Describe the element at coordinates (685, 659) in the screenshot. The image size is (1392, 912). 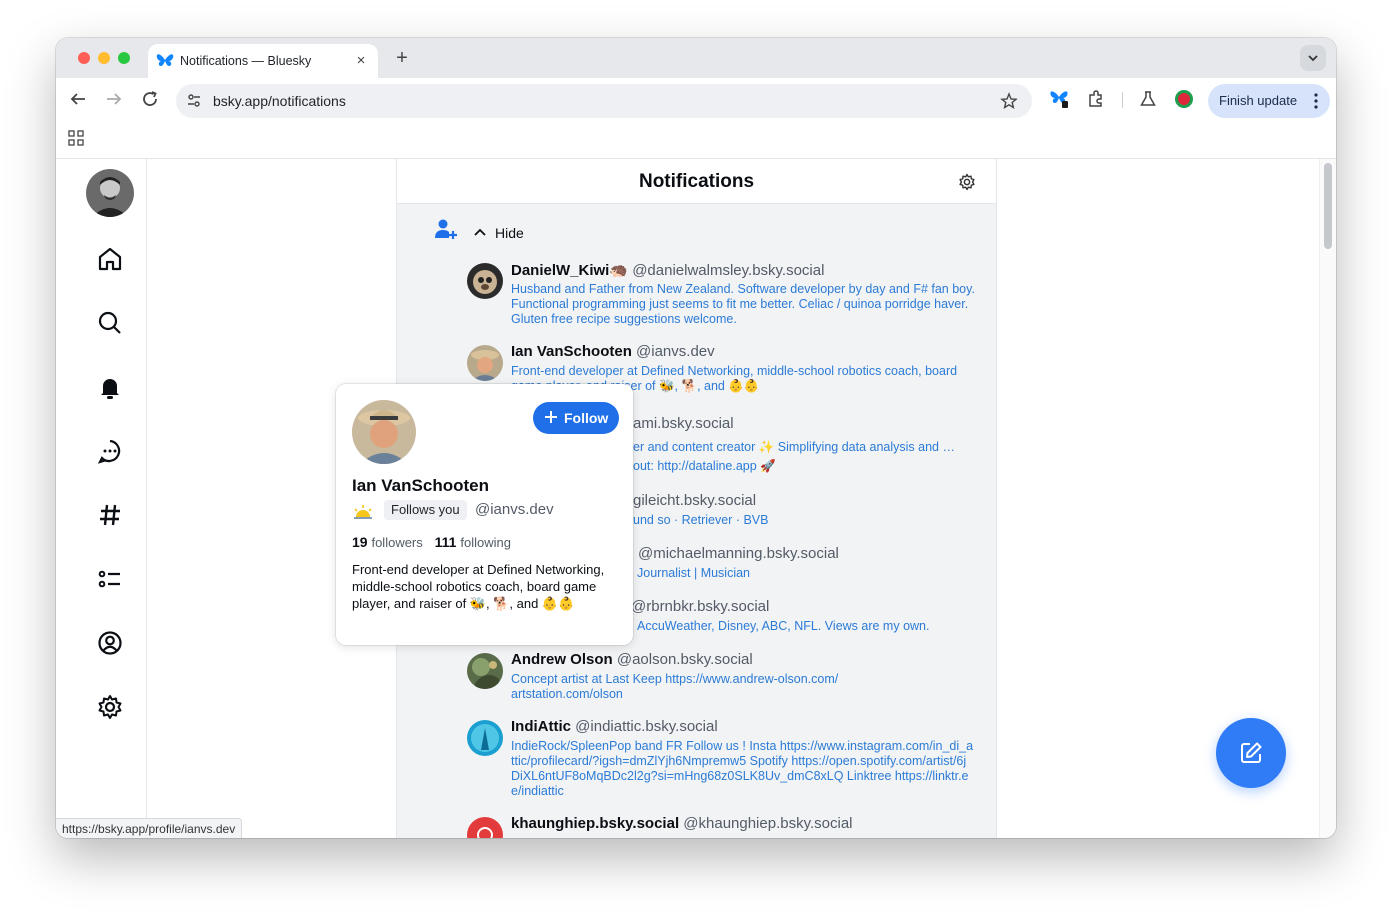
I see `user-handle: @aolson.bsky.social` at that location.